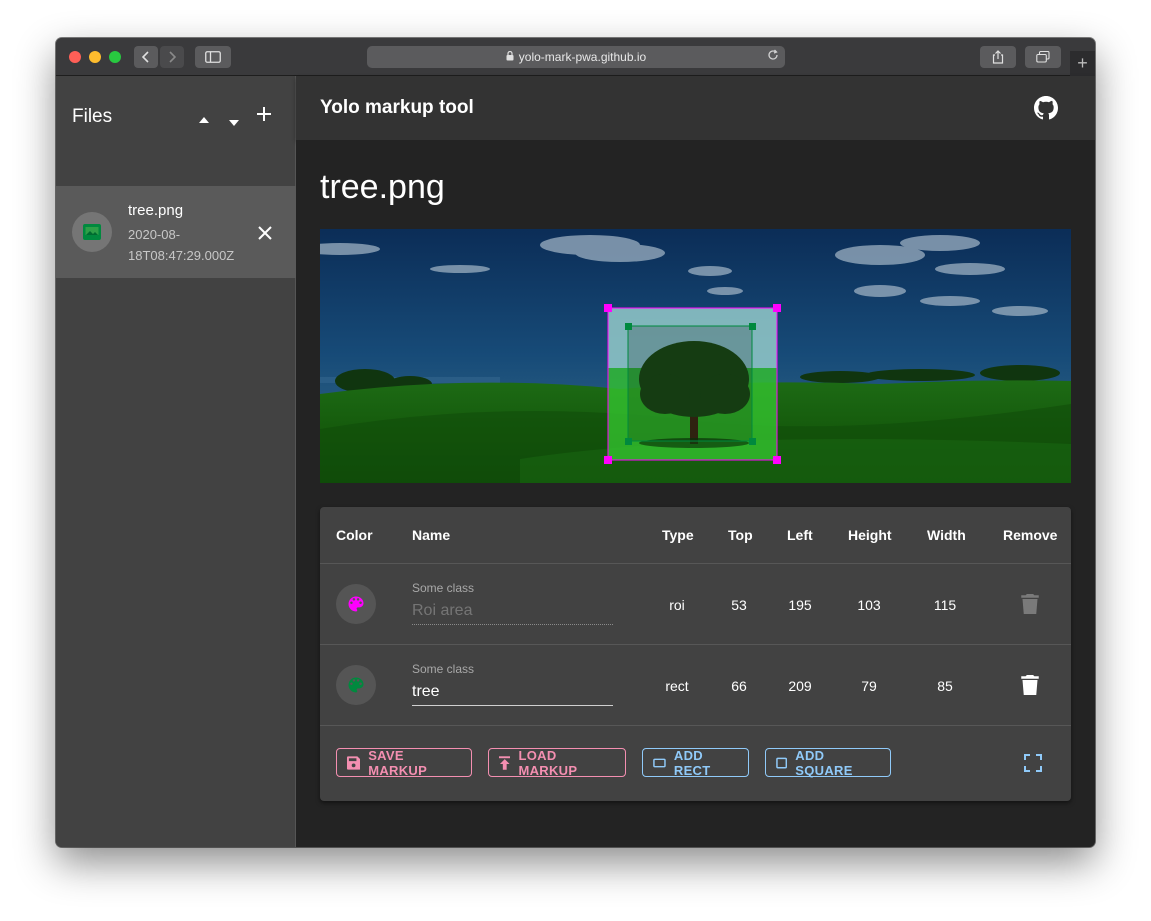 Image resolution: width=1151 pixels, height=921 pixels. What do you see at coordinates (1082, 63) in the screenshot?
I see `new-tab-button: +` at bounding box center [1082, 63].